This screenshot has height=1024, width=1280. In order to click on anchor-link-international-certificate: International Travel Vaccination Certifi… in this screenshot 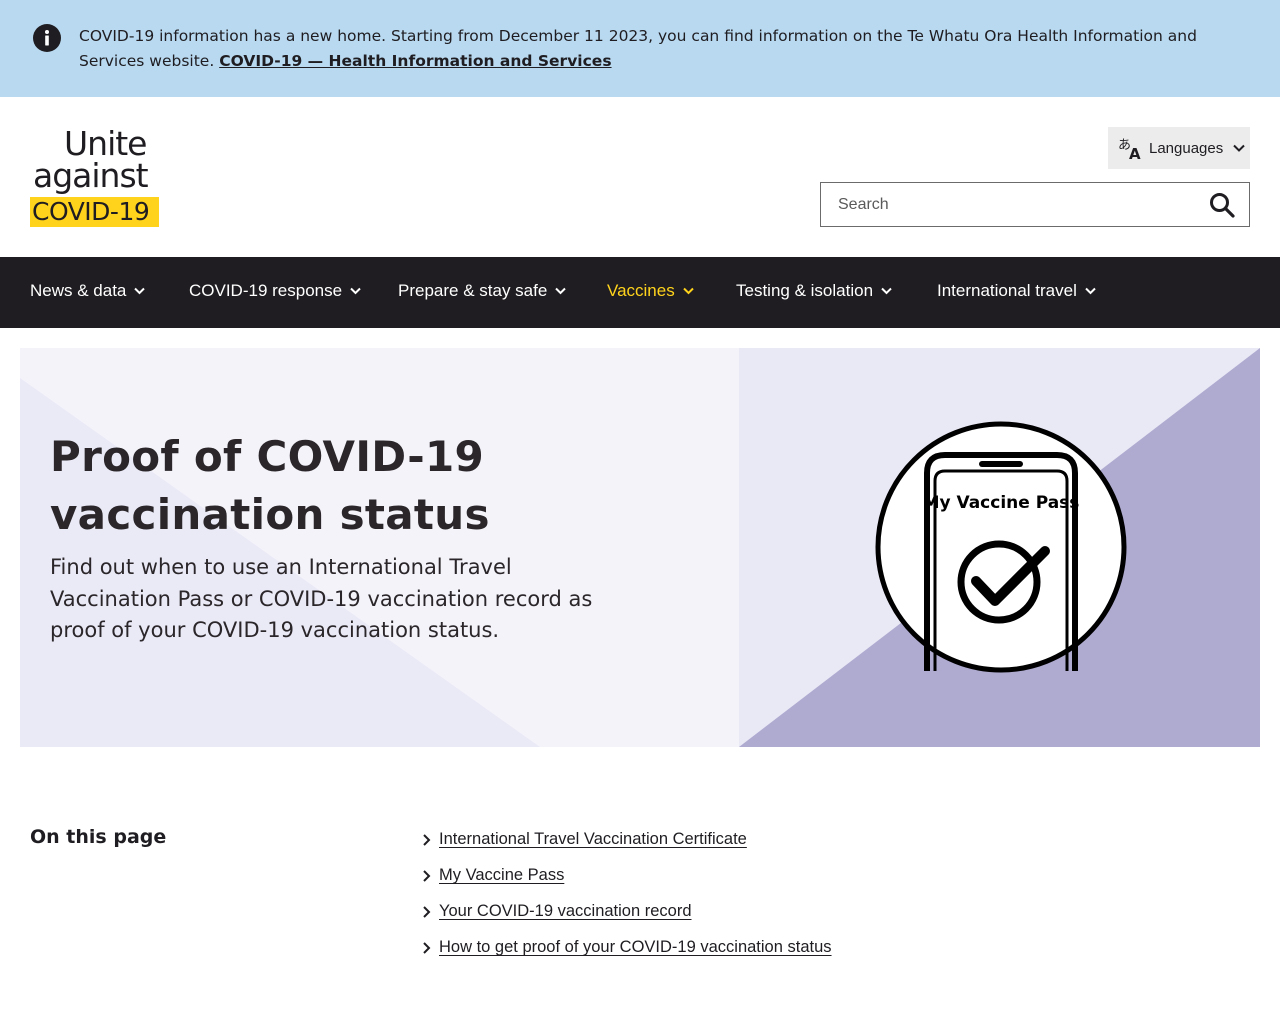, I will do `click(593, 839)`.